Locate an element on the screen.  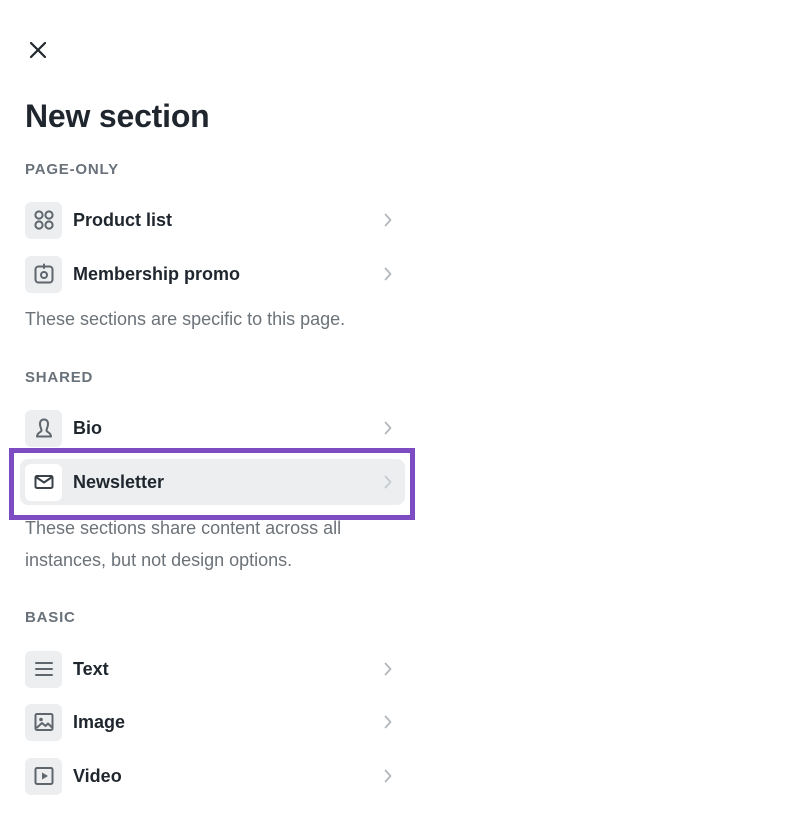
section-item-product-list: Product list is located at coordinates (212, 220).